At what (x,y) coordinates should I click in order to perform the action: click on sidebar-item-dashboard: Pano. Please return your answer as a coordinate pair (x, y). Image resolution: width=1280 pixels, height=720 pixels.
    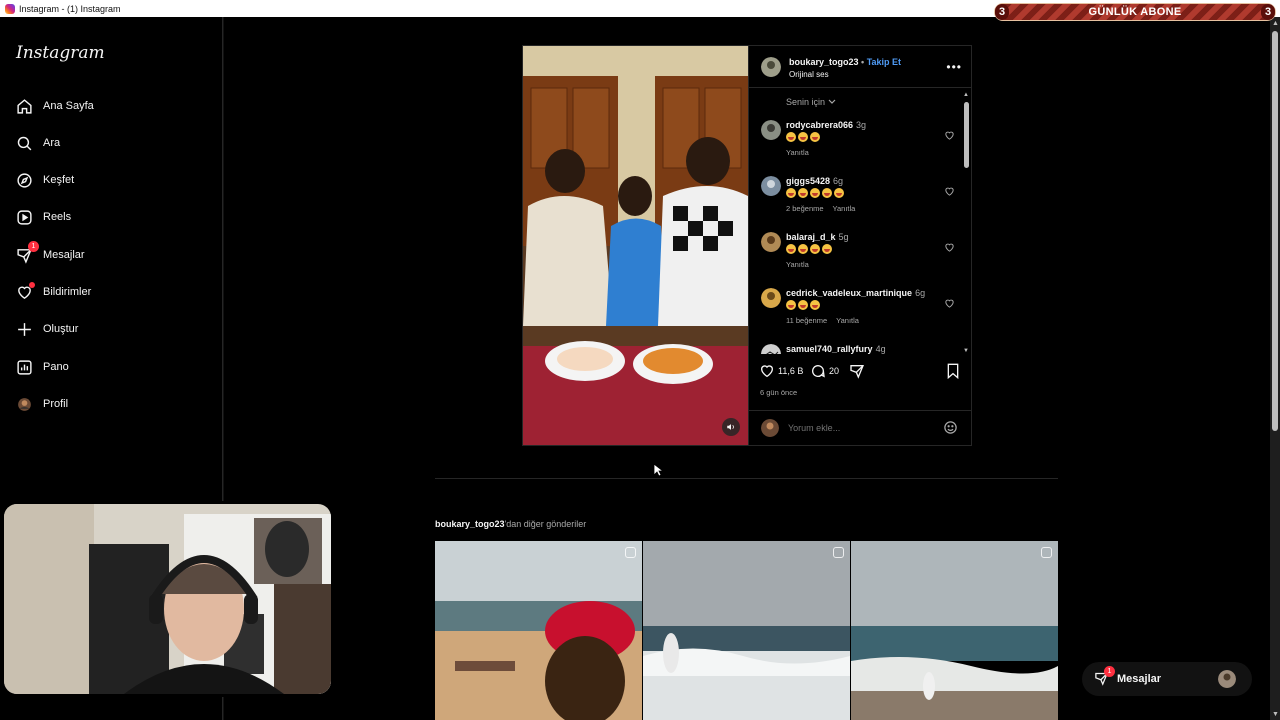
    Looking at the image, I should click on (42, 367).